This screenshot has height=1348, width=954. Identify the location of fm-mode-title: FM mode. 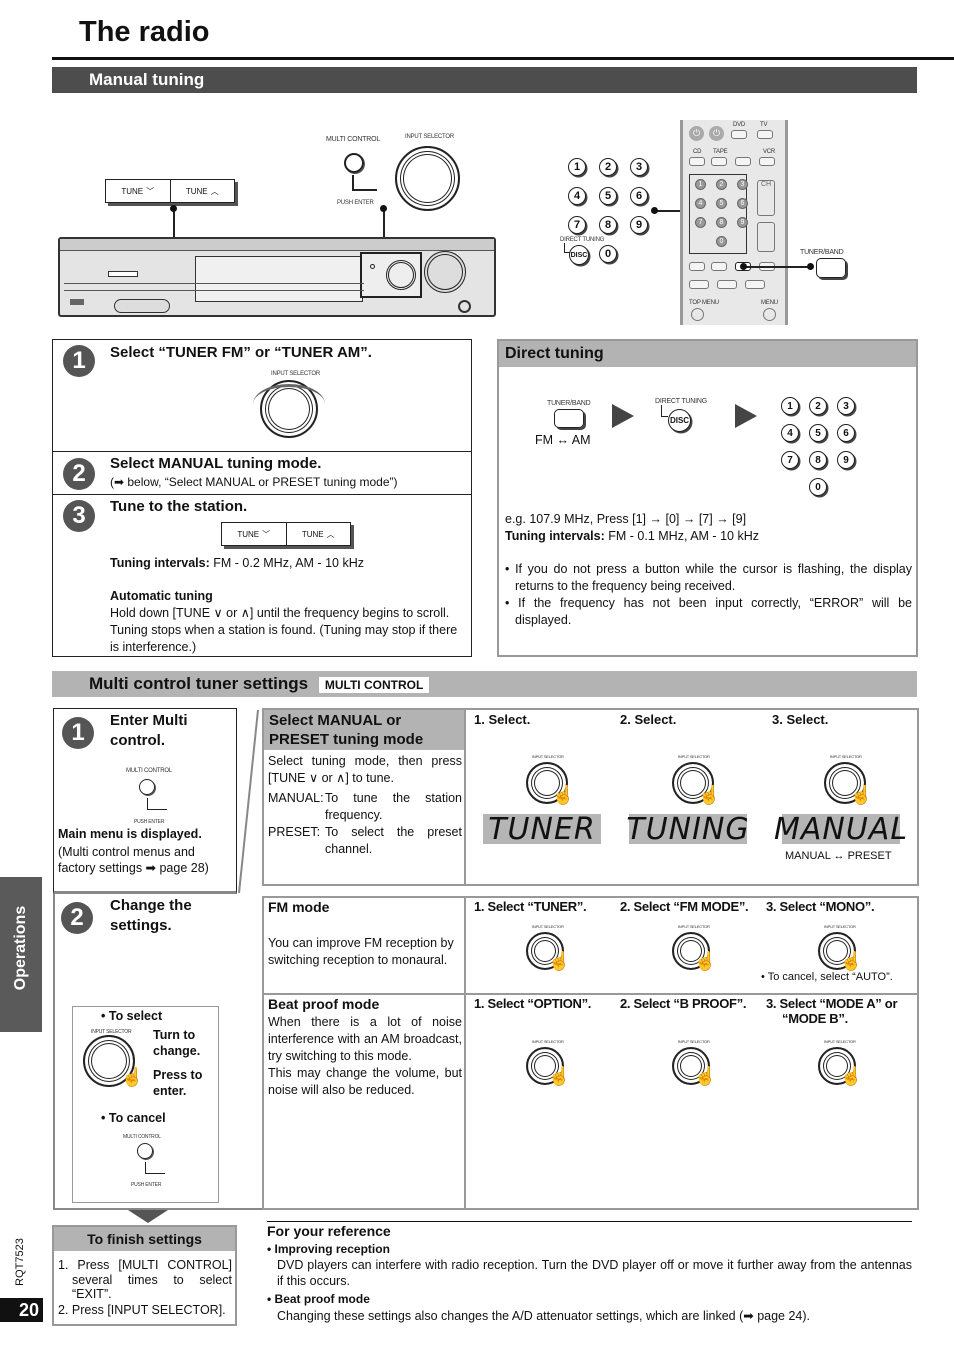
(299, 907).